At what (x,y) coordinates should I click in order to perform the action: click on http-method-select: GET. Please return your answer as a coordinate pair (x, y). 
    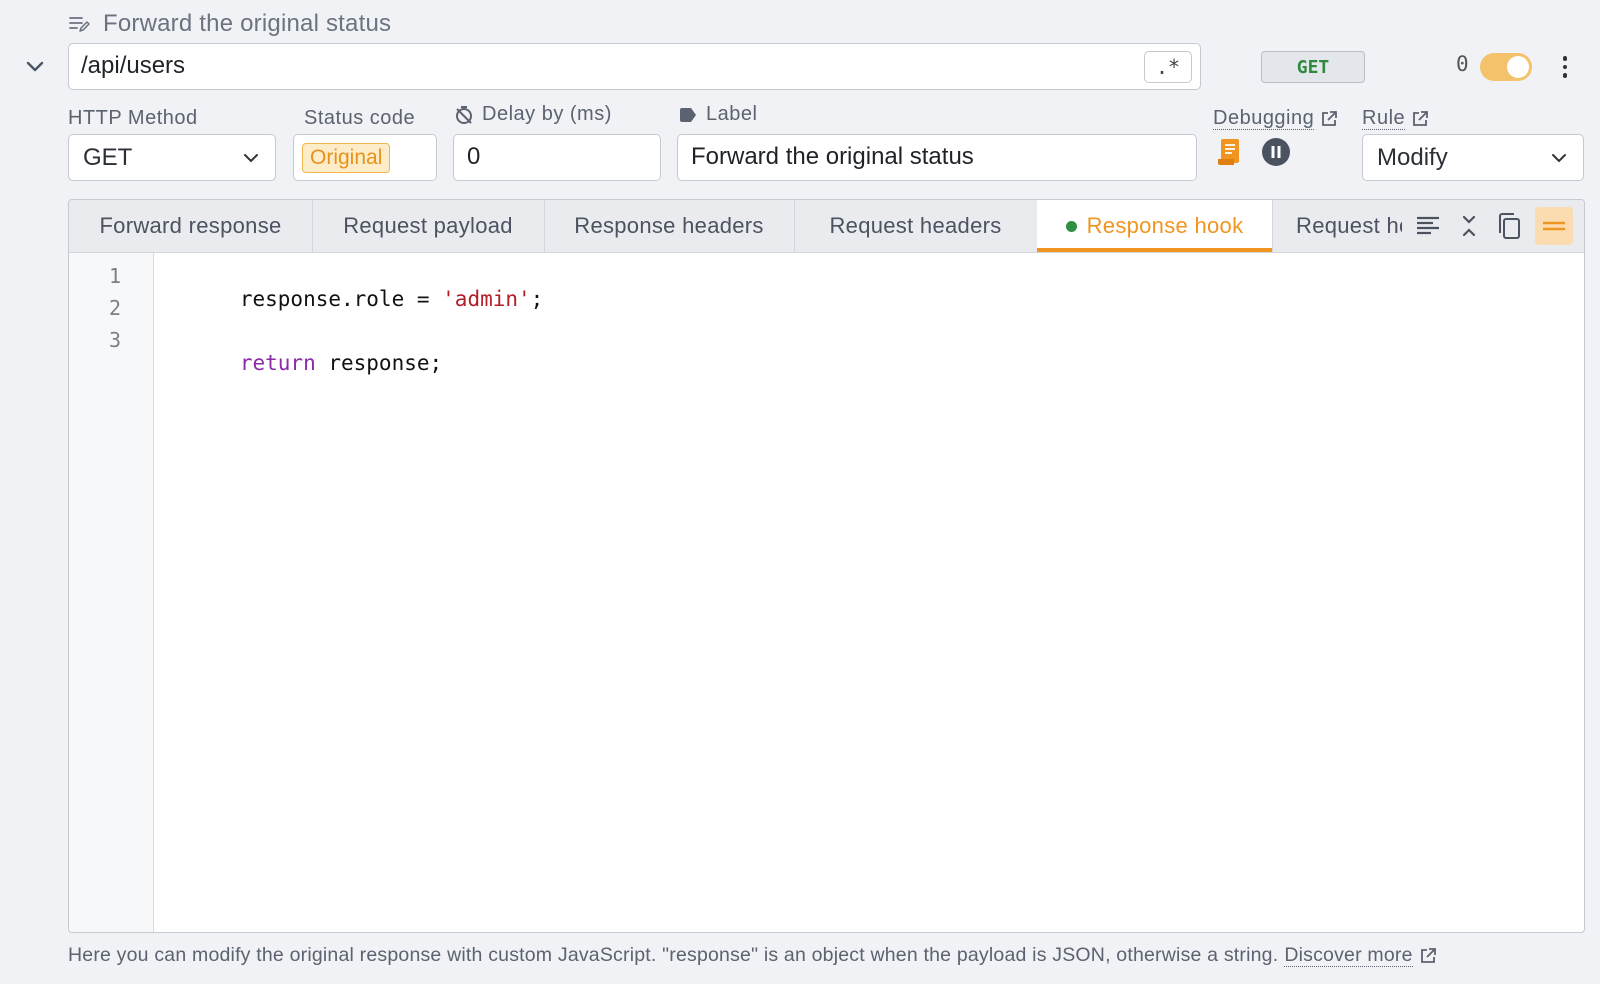
    Looking at the image, I should click on (172, 157).